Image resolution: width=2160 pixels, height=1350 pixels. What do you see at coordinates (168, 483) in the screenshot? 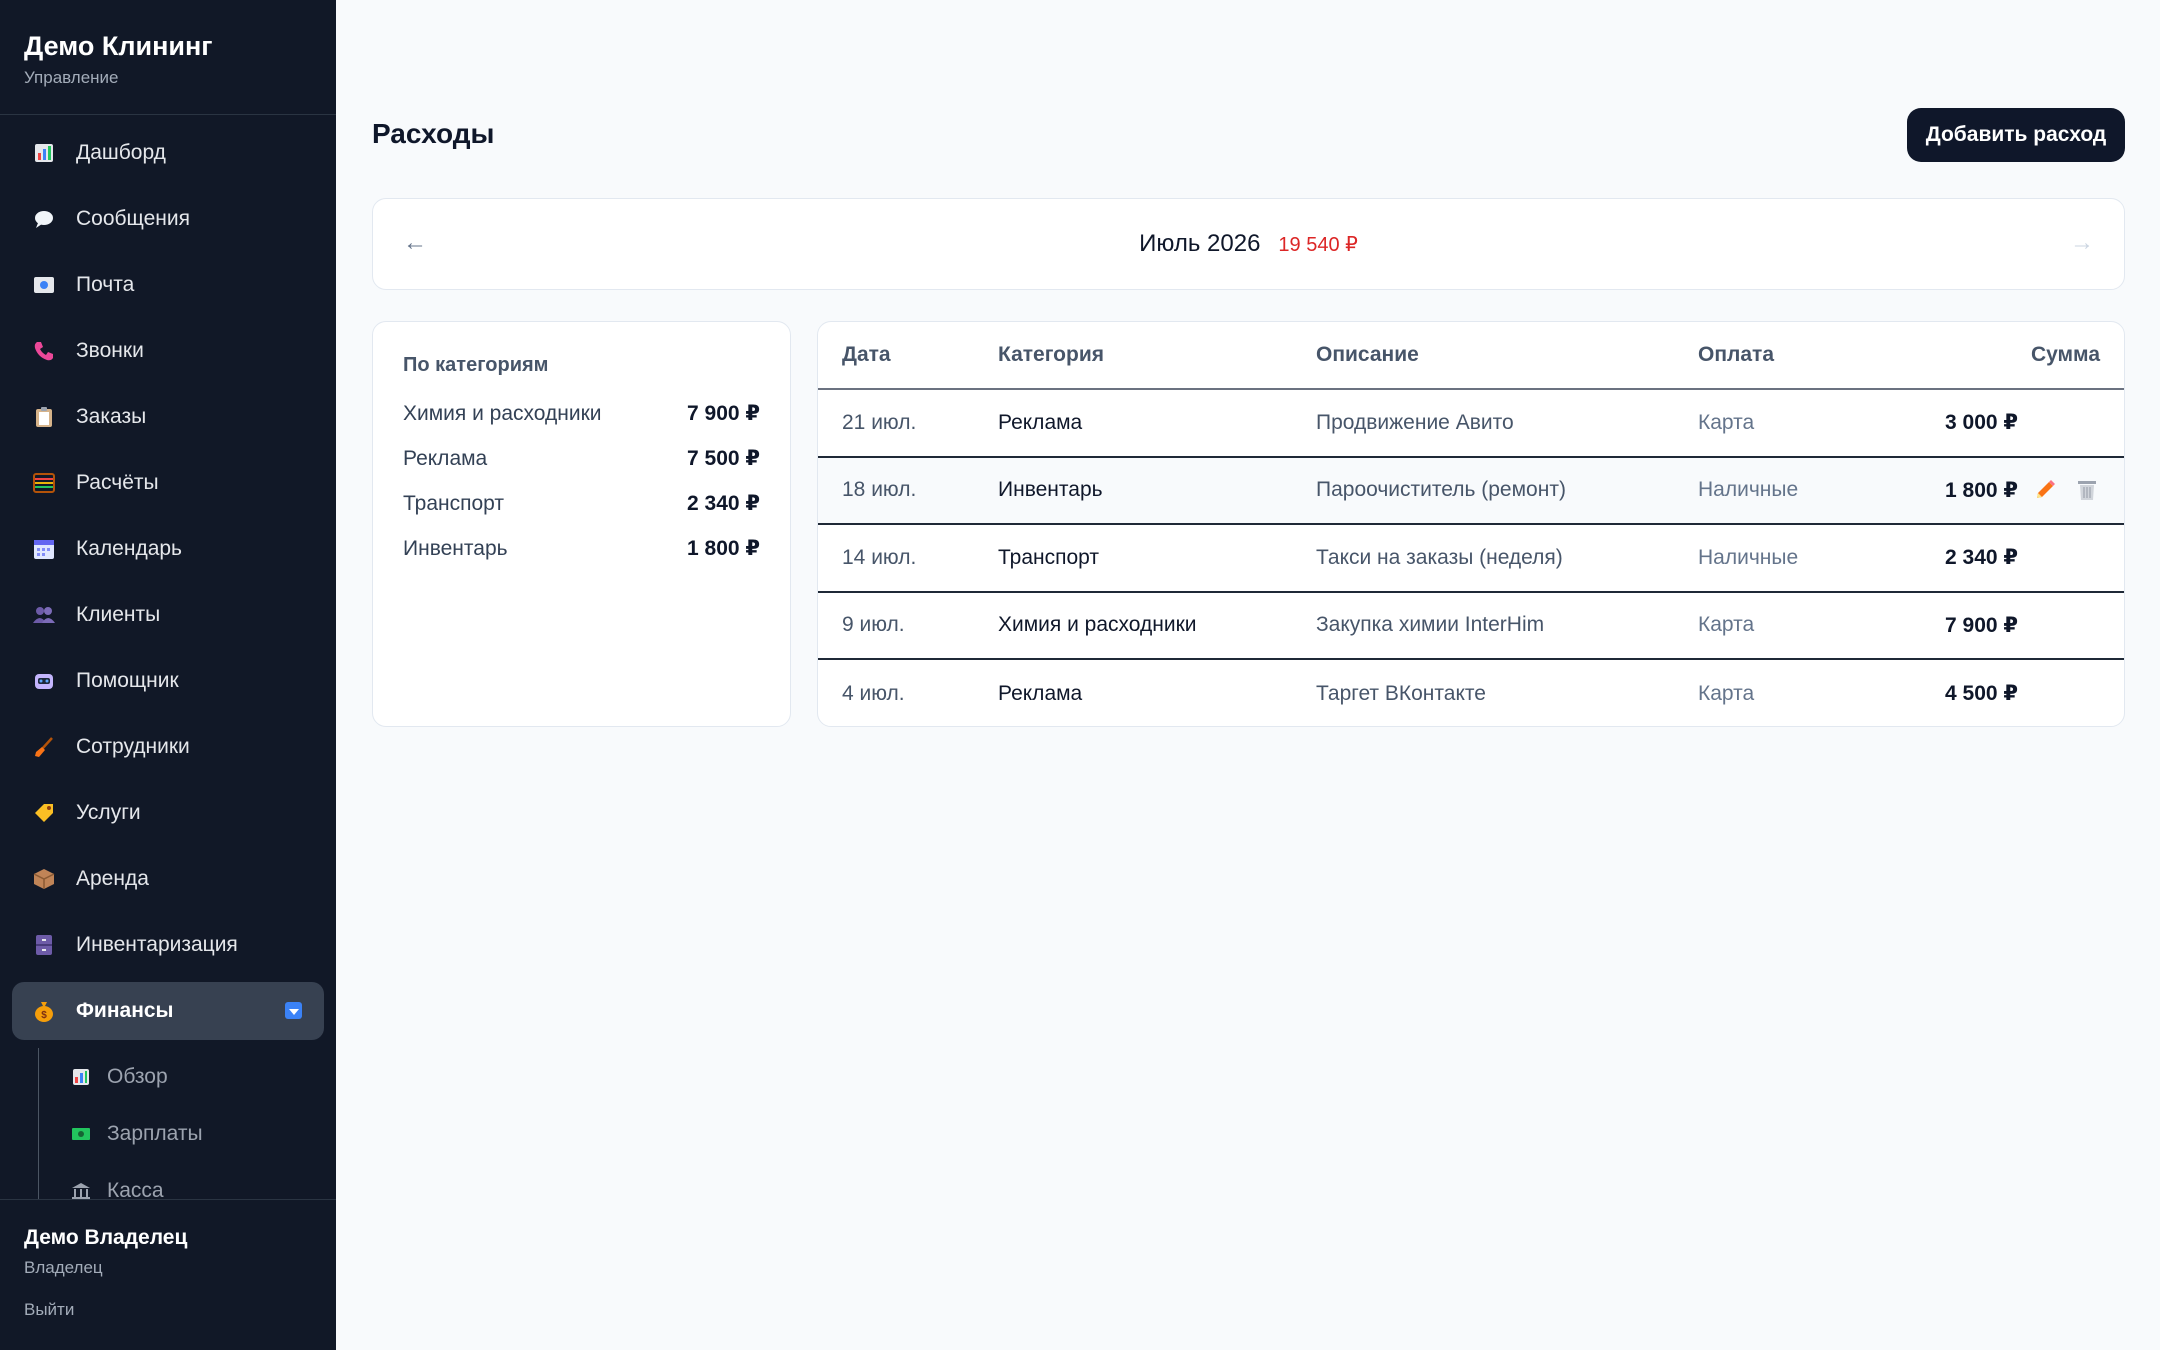
I see `sidebar-item-calculations: Расчёты` at bounding box center [168, 483].